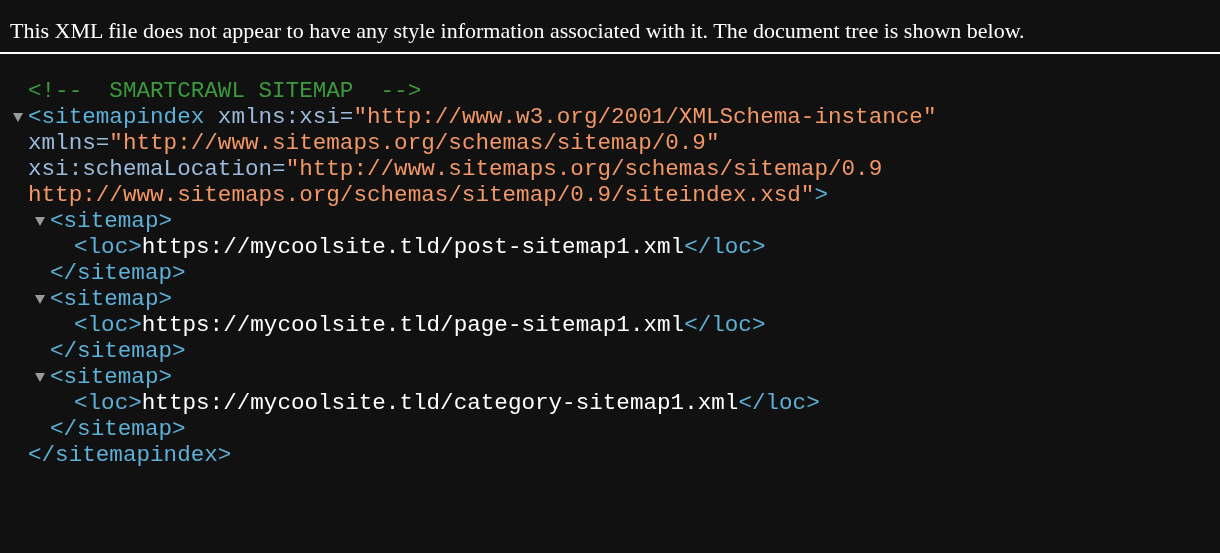 Image resolution: width=1220 pixels, height=553 pixels. Describe the element at coordinates (414, 143) in the screenshot. I see `attribute-value: "http://www.sitemaps.org/schemas/sitemap/0.9"` at that location.